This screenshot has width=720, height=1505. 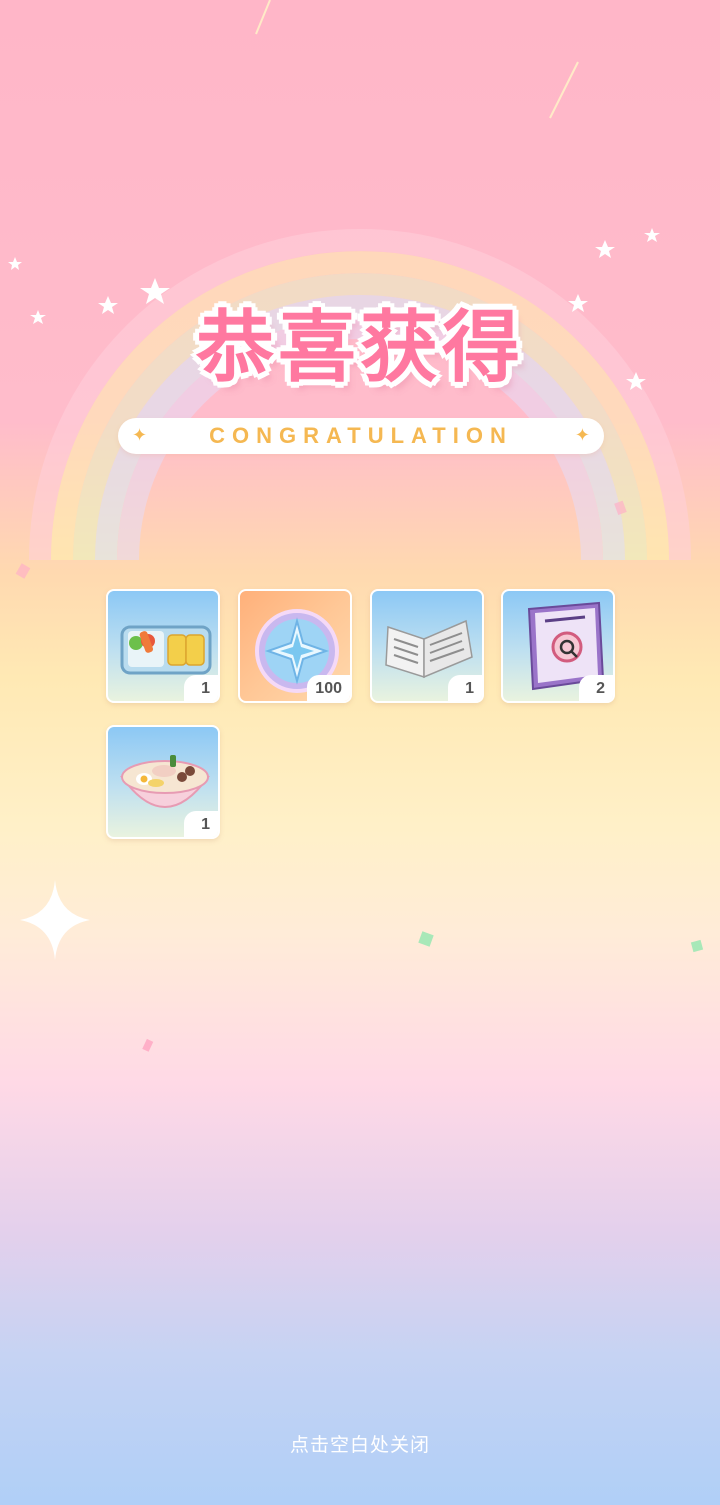 What do you see at coordinates (328, 688) in the screenshot?
I see `reward-quantity: 100` at bounding box center [328, 688].